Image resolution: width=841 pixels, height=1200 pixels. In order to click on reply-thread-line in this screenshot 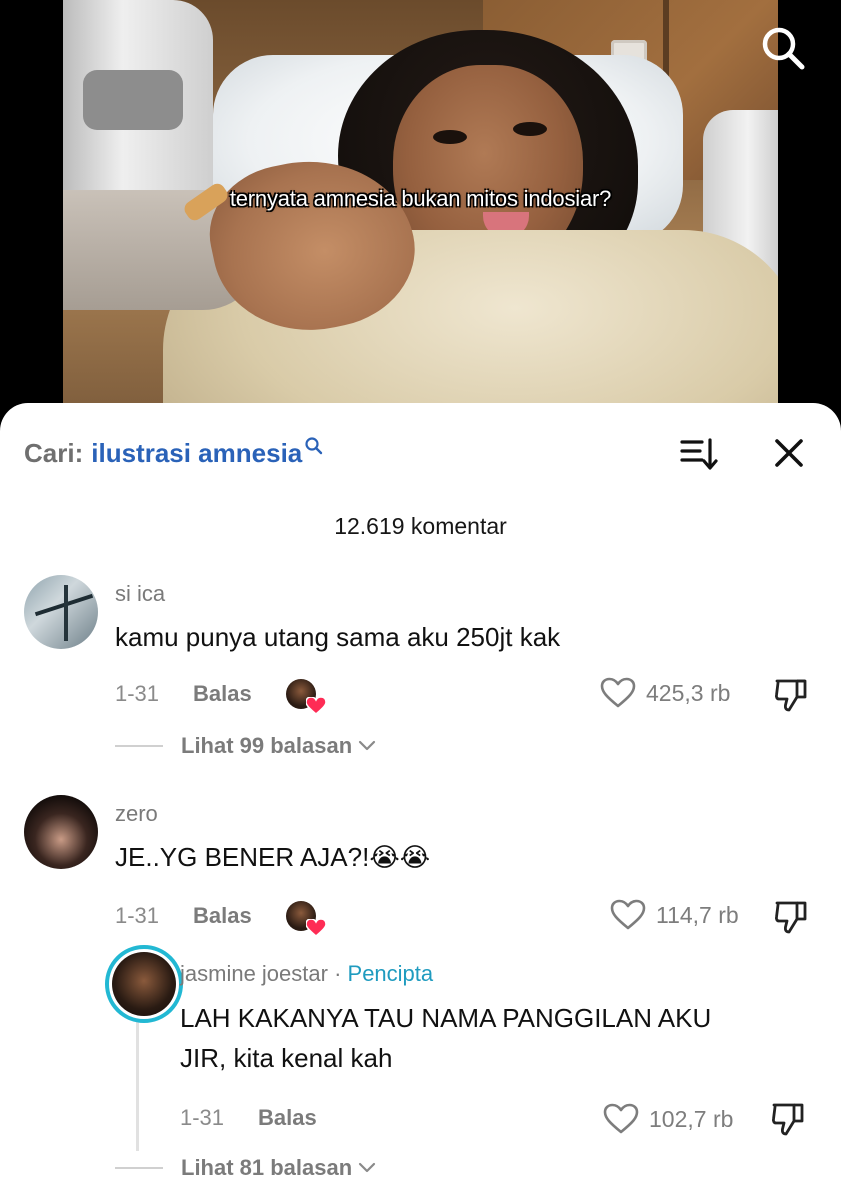, I will do `click(137, 1085)`.